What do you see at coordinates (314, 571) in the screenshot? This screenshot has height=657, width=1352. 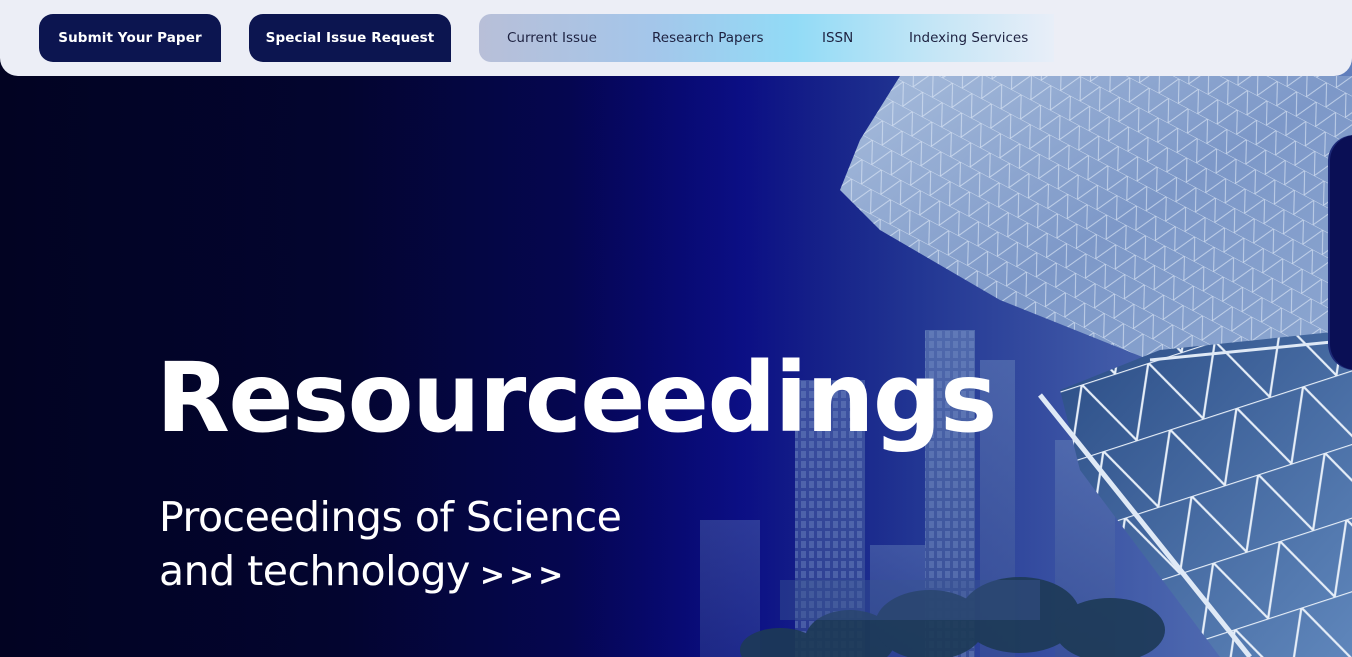 I see `hero-subtitle-line-2: and technology` at bounding box center [314, 571].